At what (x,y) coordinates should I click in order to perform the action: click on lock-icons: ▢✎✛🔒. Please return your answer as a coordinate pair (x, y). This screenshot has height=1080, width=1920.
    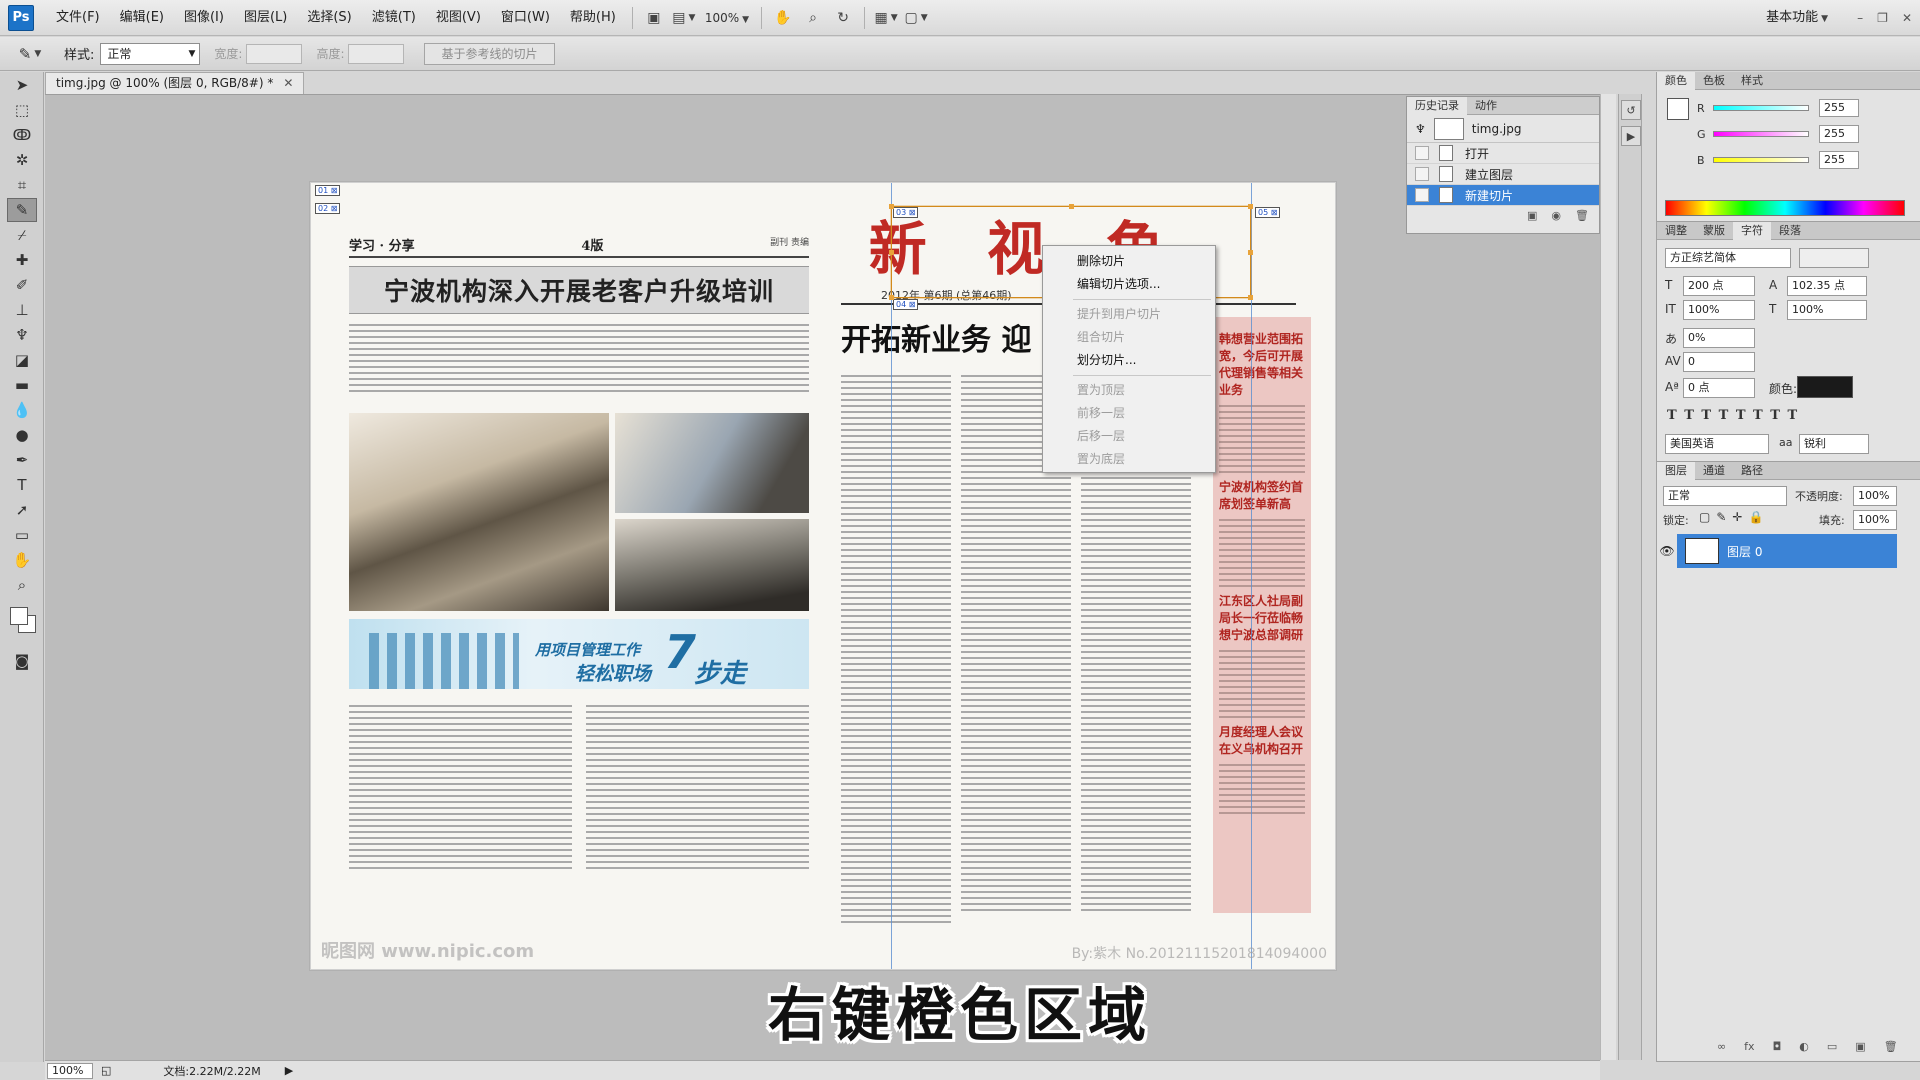
    Looking at the image, I should click on (1734, 517).